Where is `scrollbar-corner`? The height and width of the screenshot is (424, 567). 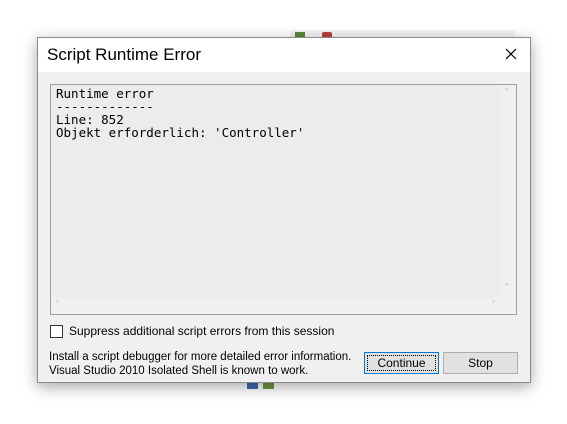
scrollbar-corner is located at coordinates (508, 306).